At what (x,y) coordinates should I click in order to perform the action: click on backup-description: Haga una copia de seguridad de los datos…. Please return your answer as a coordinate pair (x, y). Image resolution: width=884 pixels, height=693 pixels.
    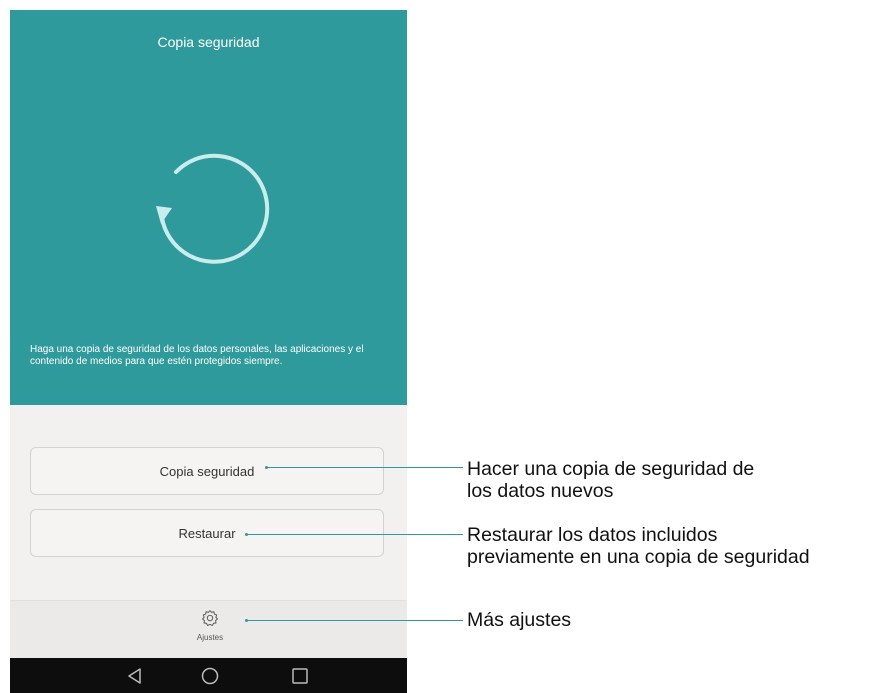
    Looking at the image, I should click on (197, 355).